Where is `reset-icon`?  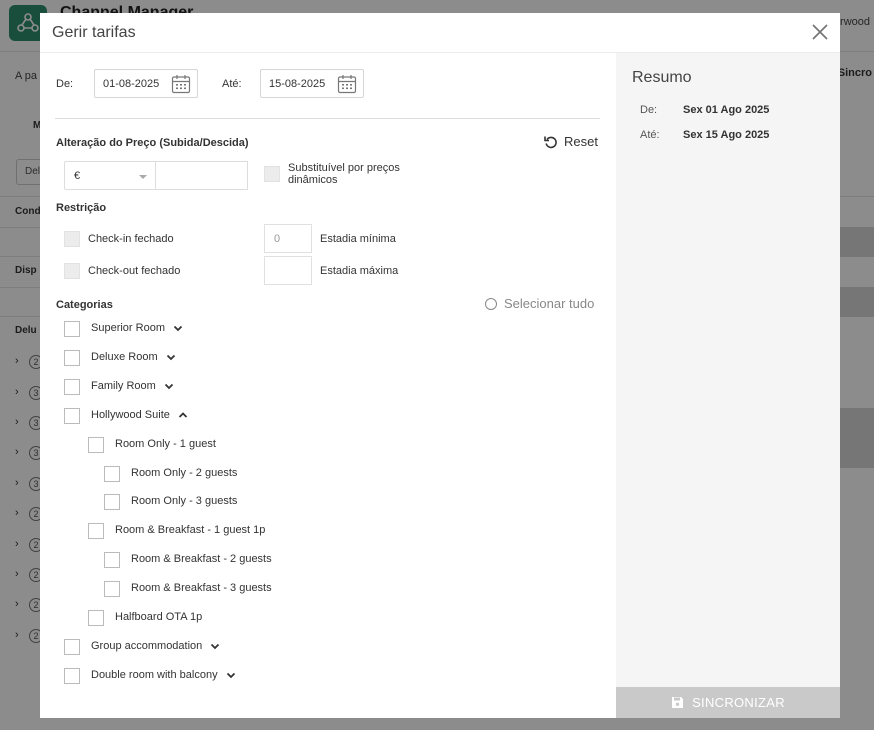 reset-icon is located at coordinates (550, 142).